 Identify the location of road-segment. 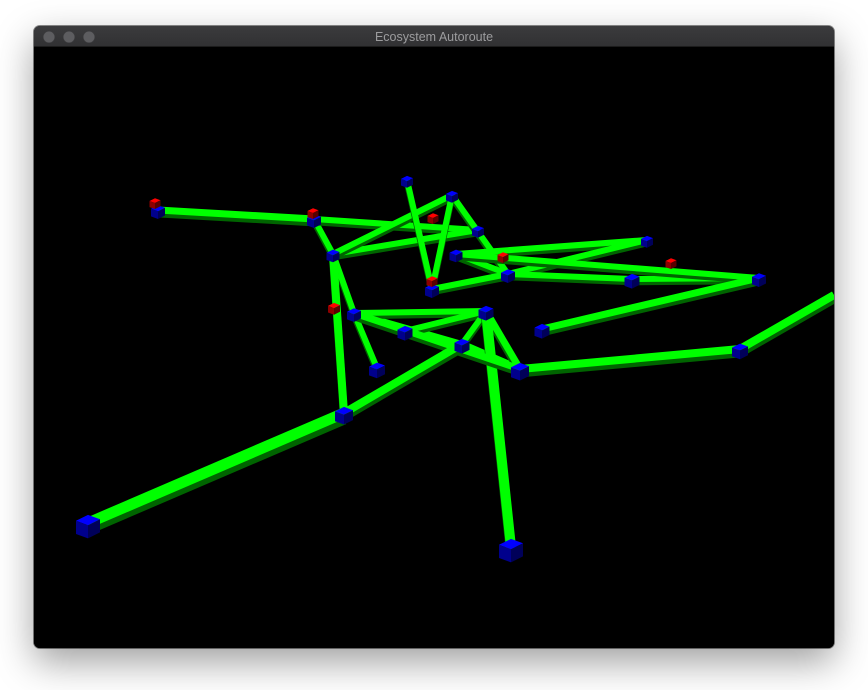
(420, 312).